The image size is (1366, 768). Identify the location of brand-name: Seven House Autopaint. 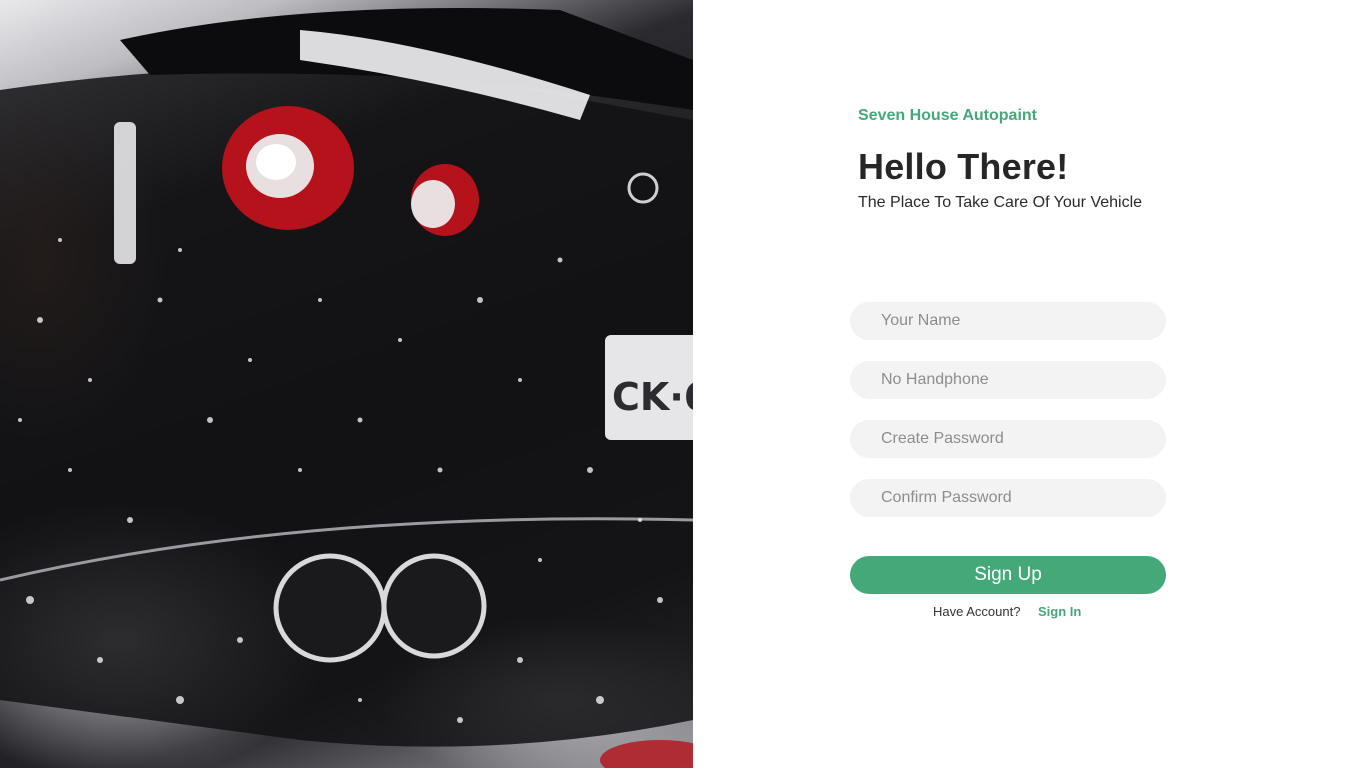
(947, 115).